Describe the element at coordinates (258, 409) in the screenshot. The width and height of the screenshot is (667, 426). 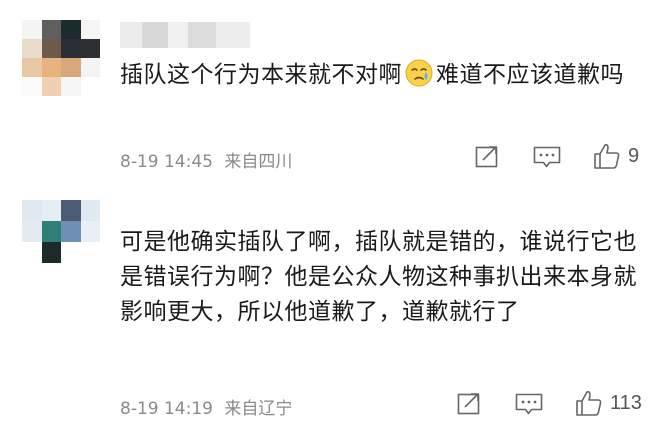
I see `comment-location: 来自辽宁` at that location.